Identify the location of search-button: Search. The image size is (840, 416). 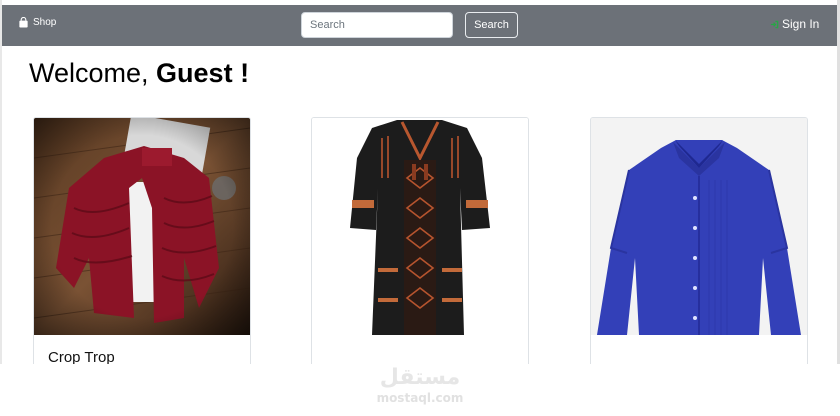
(491, 25).